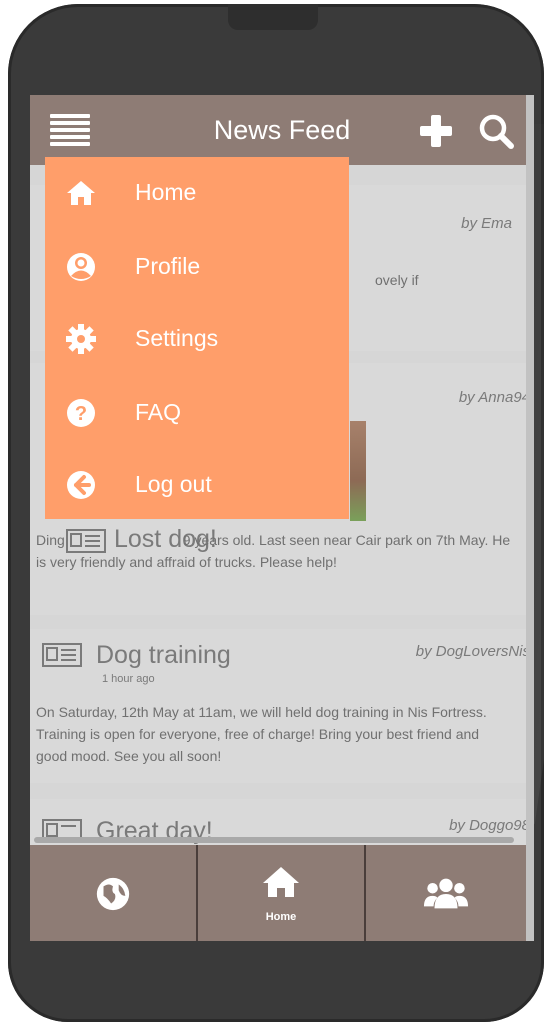  What do you see at coordinates (281, 917) in the screenshot?
I see `tab-label: Home` at bounding box center [281, 917].